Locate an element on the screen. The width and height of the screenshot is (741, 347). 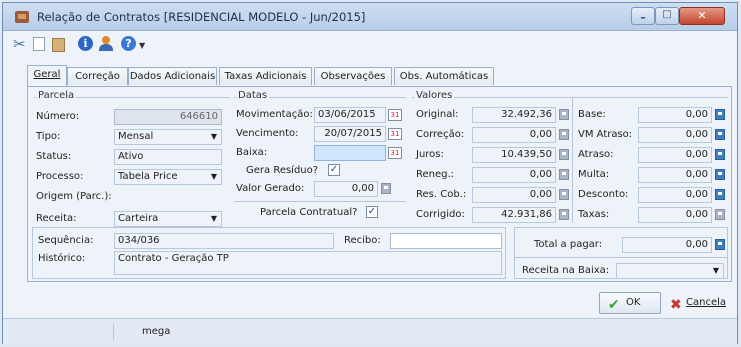
valor-gerado-field: 0,00 is located at coordinates (346, 189).